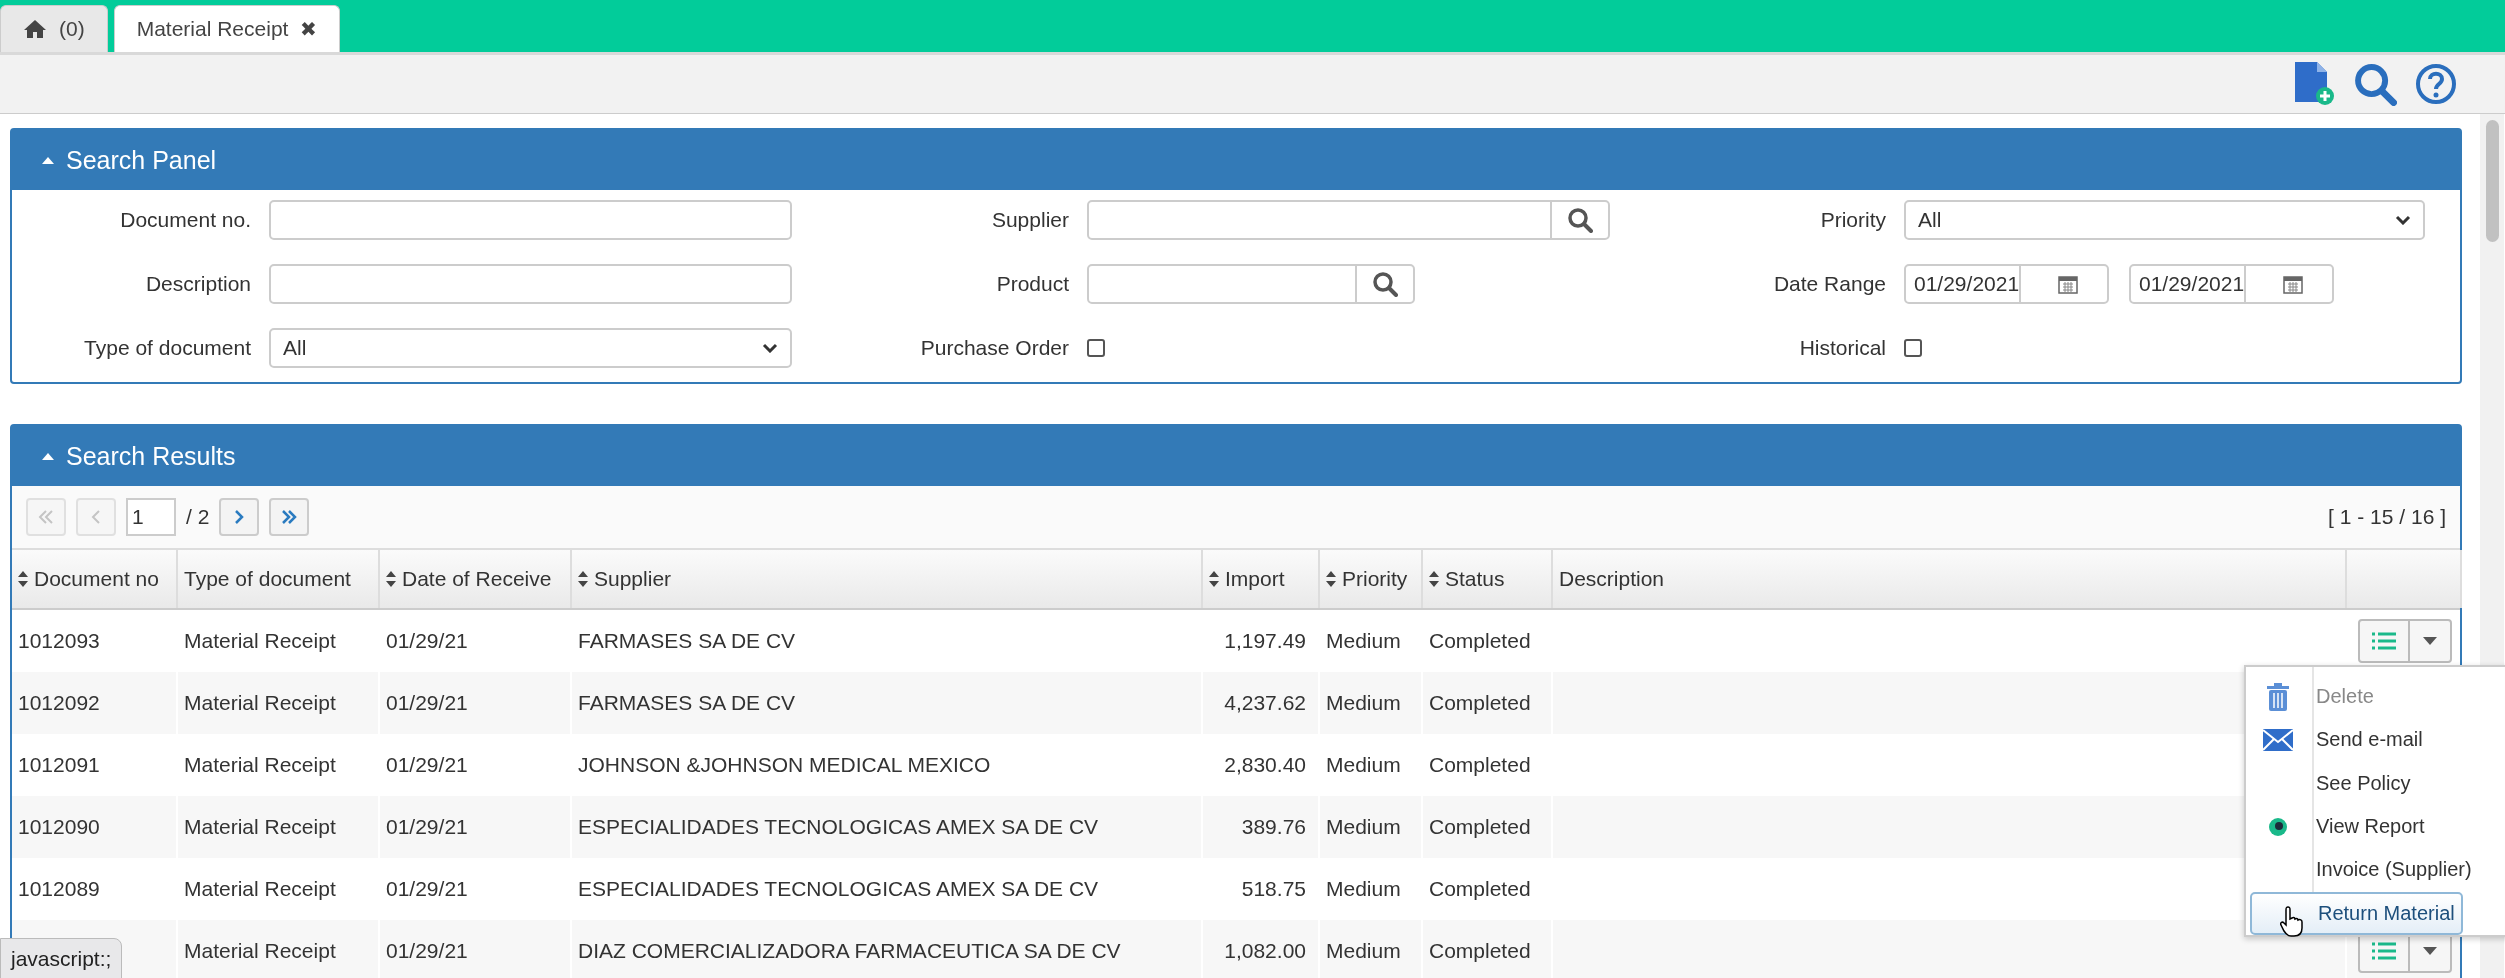 The image size is (2505, 978). What do you see at coordinates (2278, 740) in the screenshot?
I see `envelope-icon` at bounding box center [2278, 740].